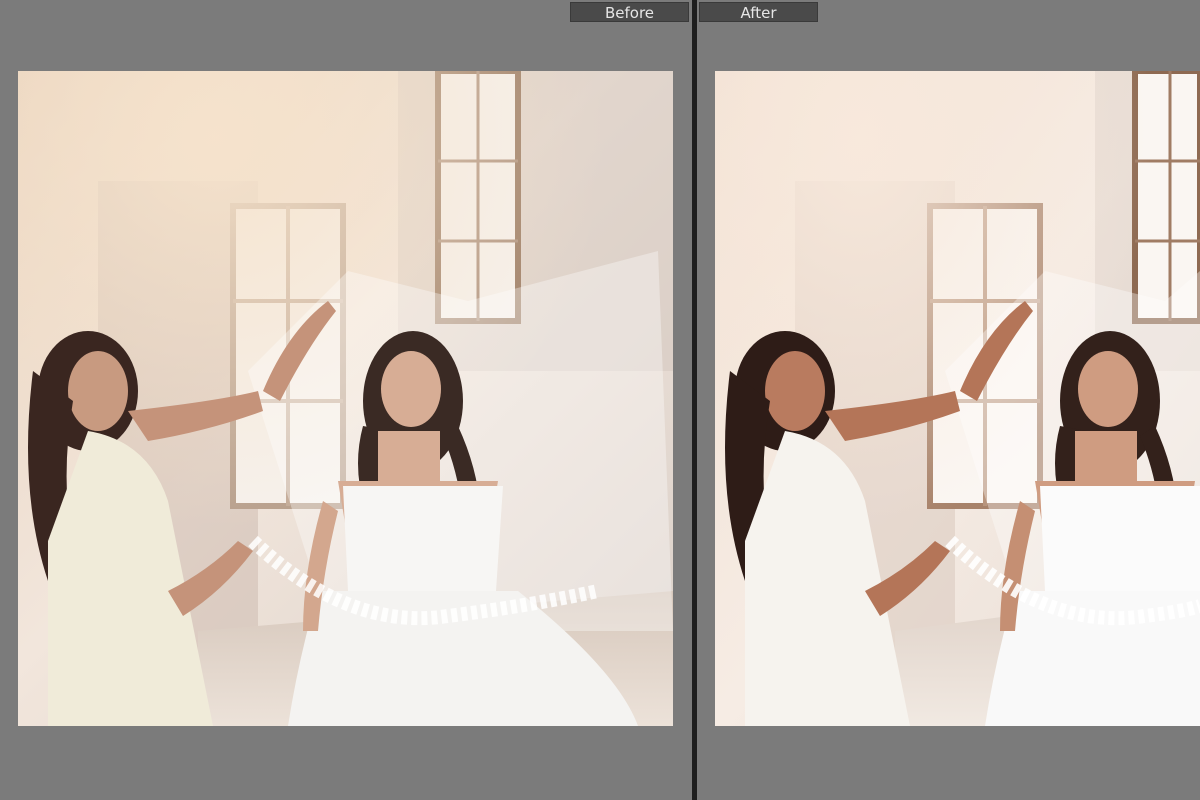 The width and height of the screenshot is (1200, 800). What do you see at coordinates (629, 12) in the screenshot?
I see `before-label: Before` at bounding box center [629, 12].